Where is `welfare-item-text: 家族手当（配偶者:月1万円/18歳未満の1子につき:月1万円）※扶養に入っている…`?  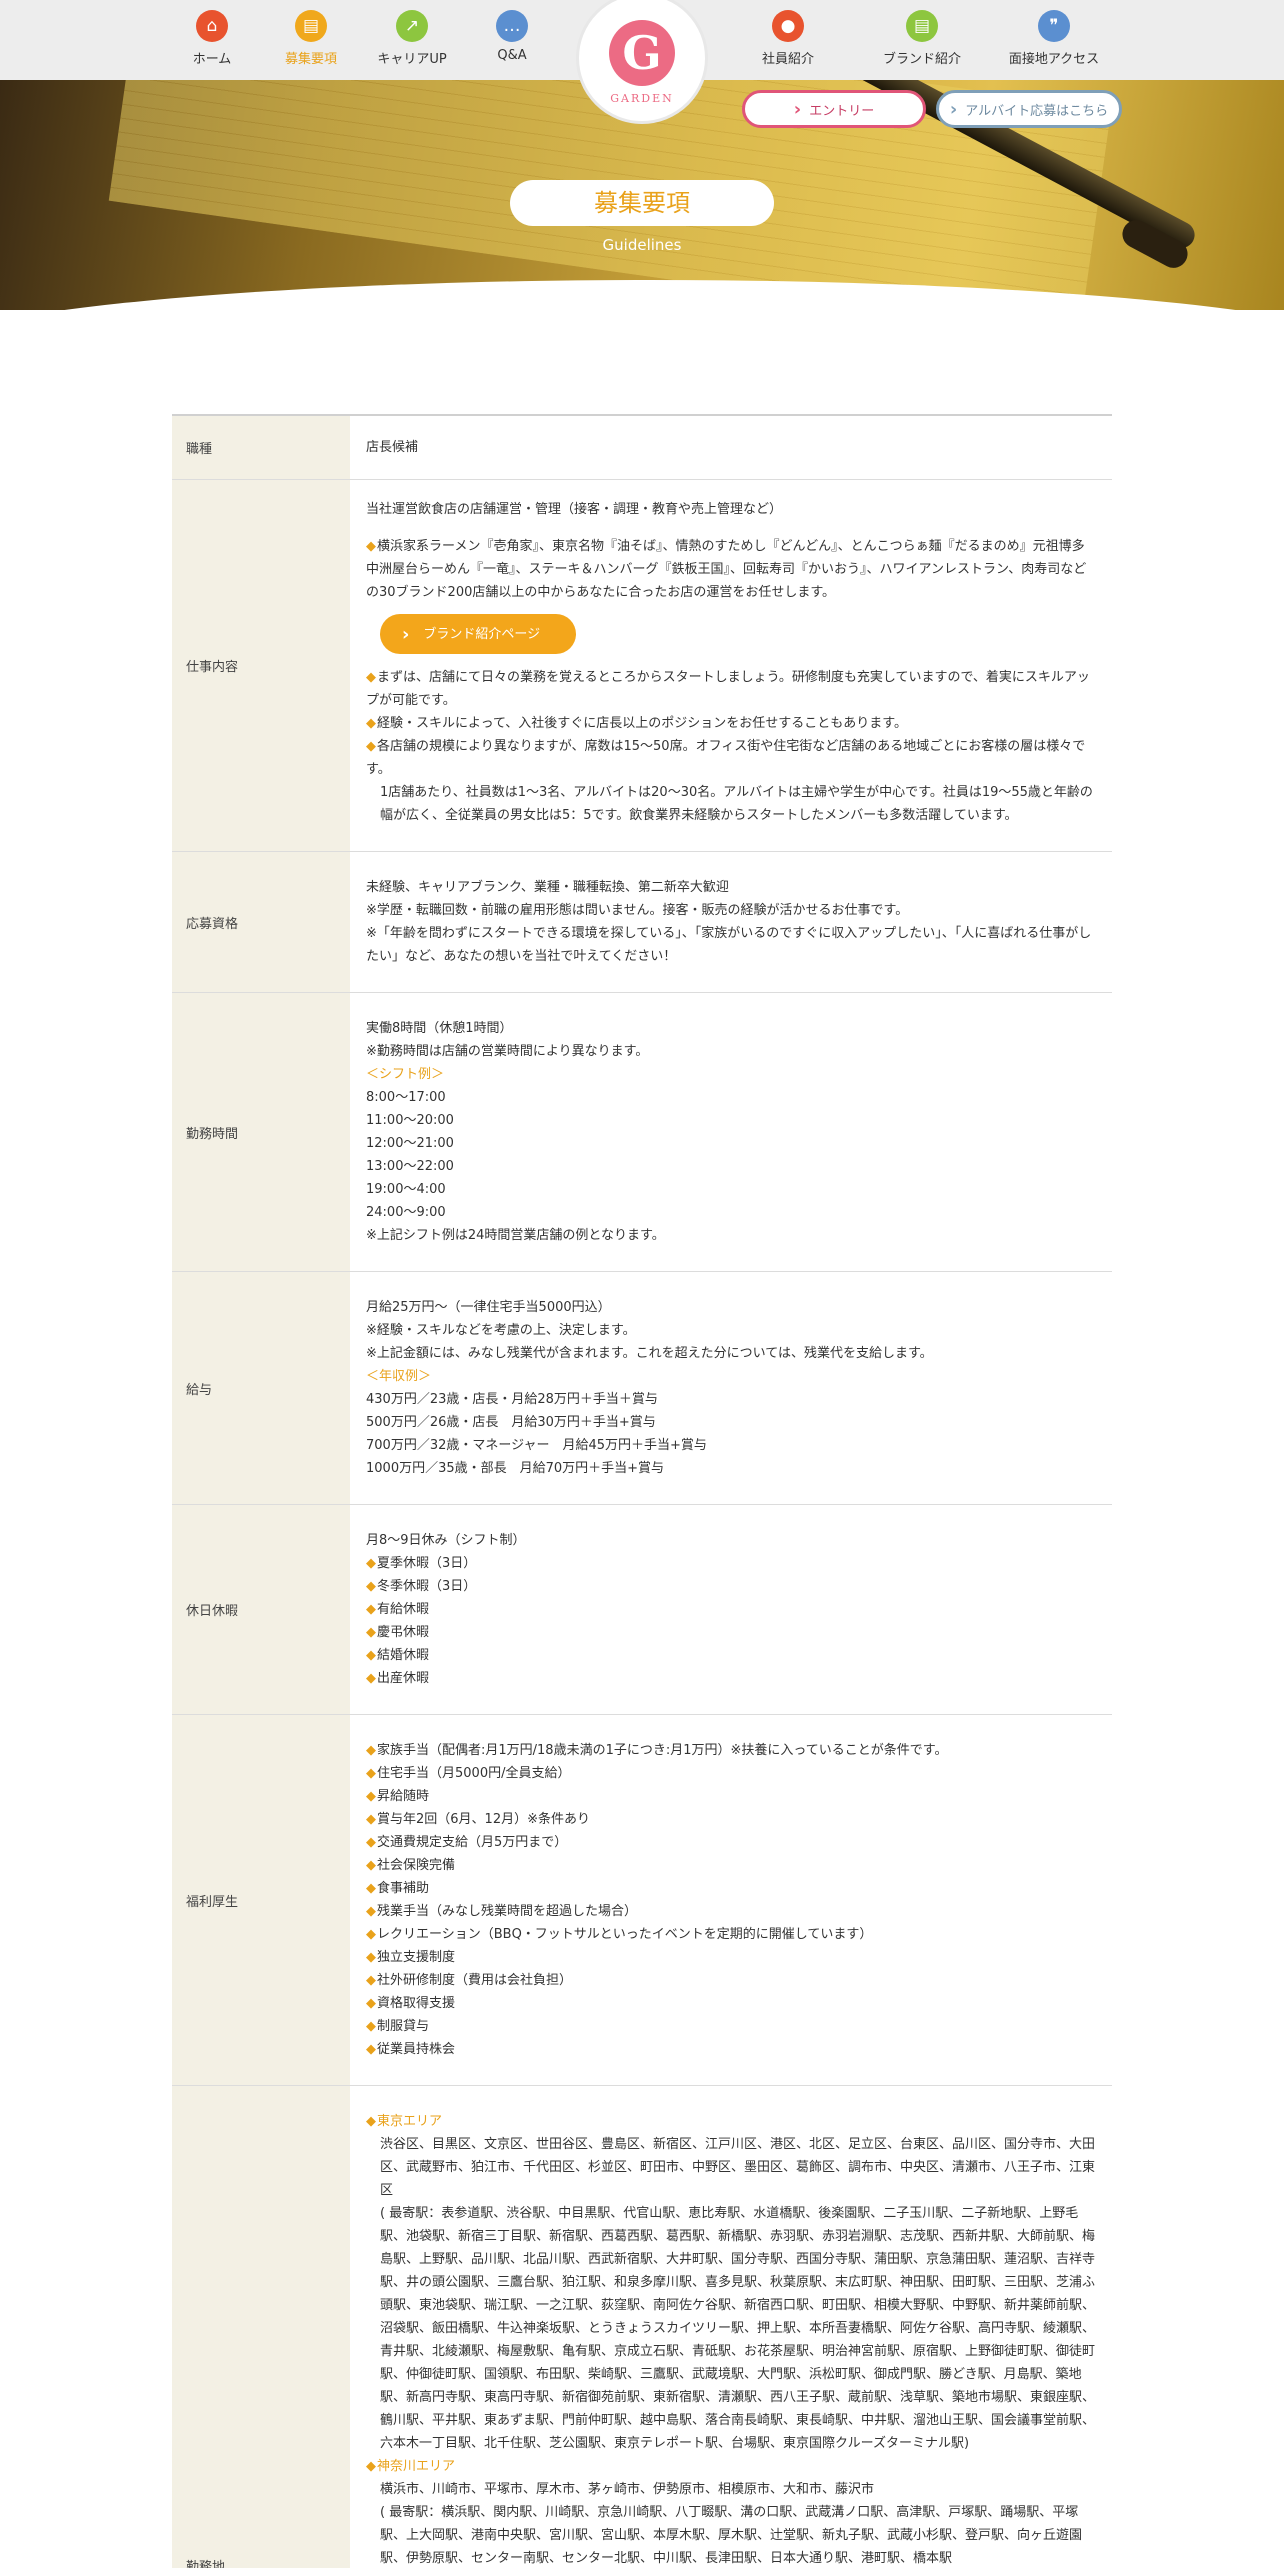
welfare-item-text: 家族手当（配偶者:月1万円/18歳未満の1子につき:月1万円）※扶養に入っている… is located at coordinates (662, 1750).